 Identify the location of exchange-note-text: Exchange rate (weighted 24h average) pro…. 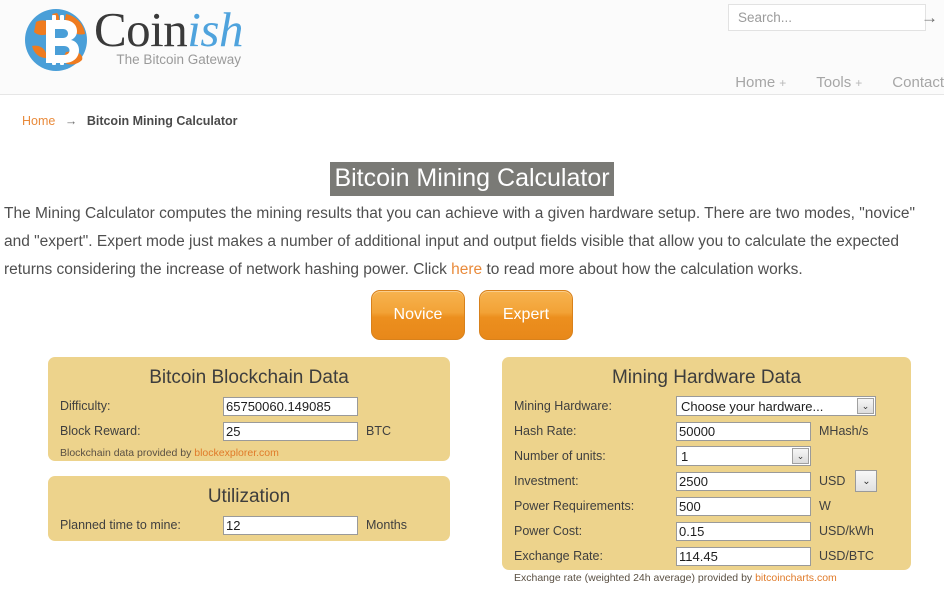
(635, 578).